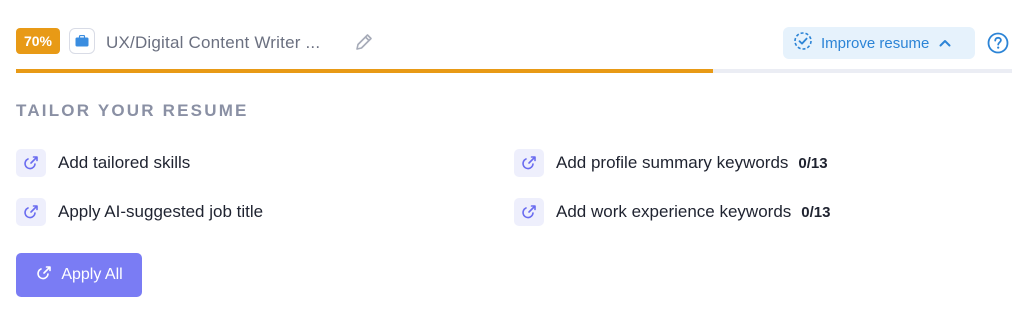 The image size is (1024, 315). I want to click on improve-resume-label: Improve resume, so click(875, 43).